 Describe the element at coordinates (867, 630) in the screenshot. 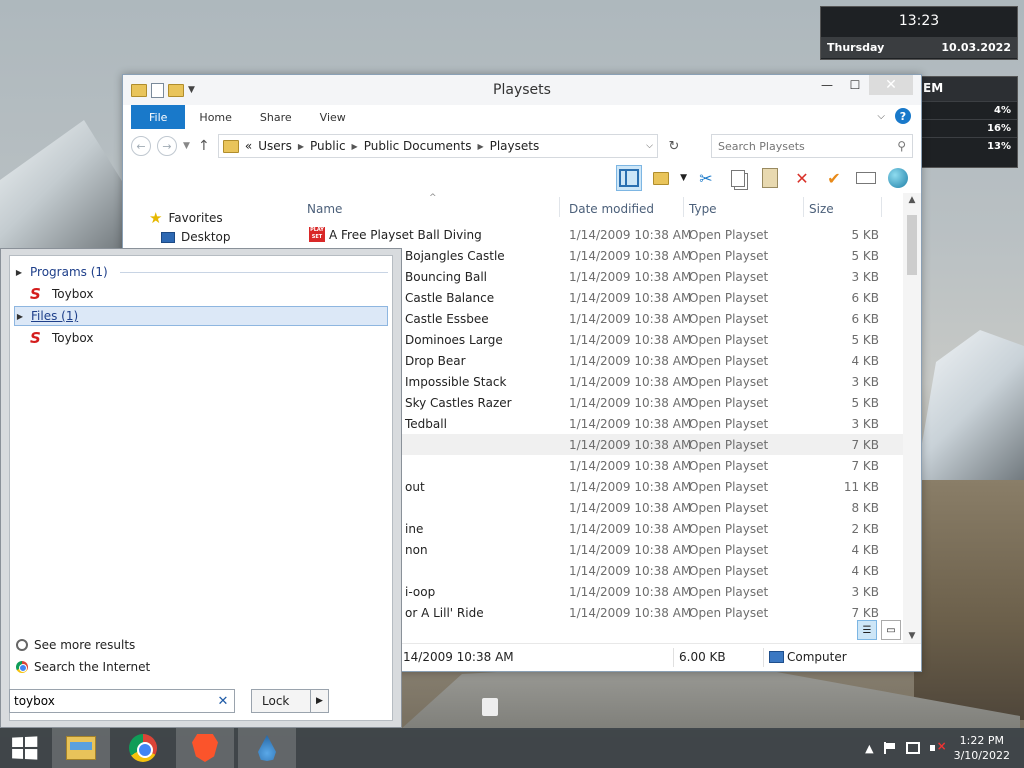

I see `details-view-button: ☰` at that location.